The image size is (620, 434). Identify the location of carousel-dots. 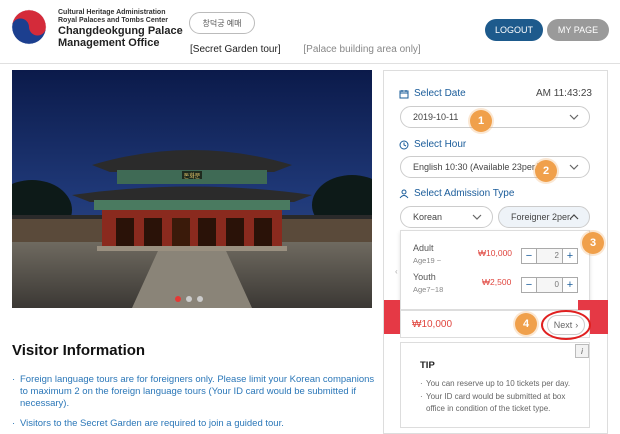
(189, 299).